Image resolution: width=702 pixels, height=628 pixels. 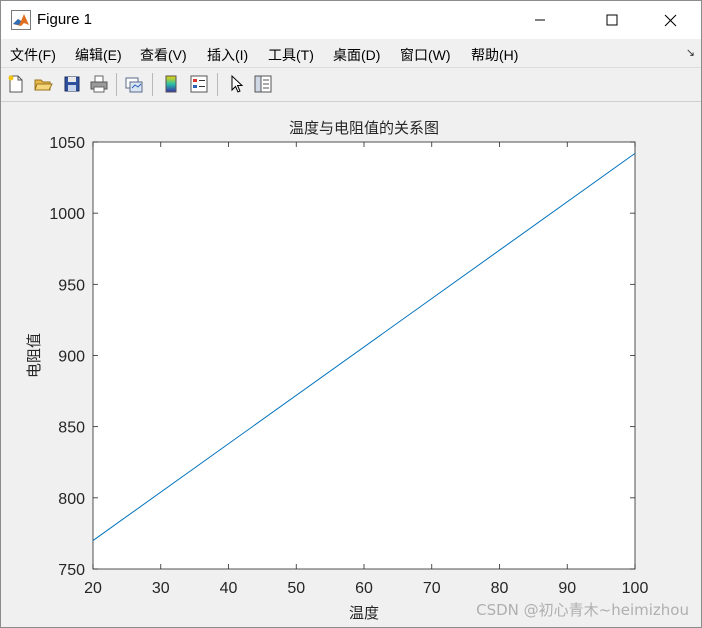 I want to click on watermark-text: CSDN @初心青木~heimizhou, so click(x=582, y=610).